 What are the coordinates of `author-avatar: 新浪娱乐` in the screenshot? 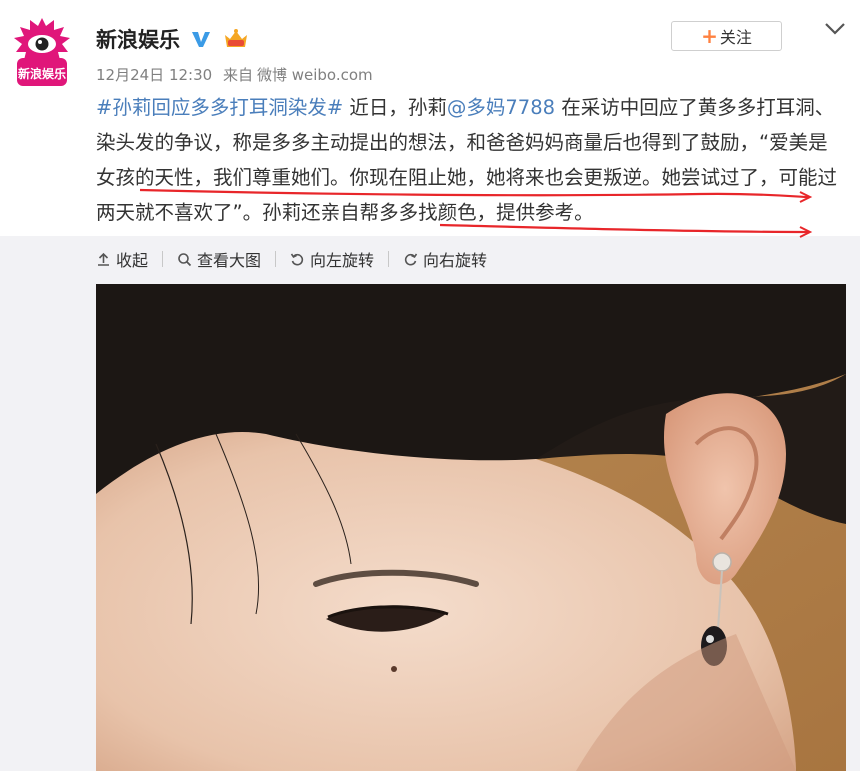 It's located at (42, 54).